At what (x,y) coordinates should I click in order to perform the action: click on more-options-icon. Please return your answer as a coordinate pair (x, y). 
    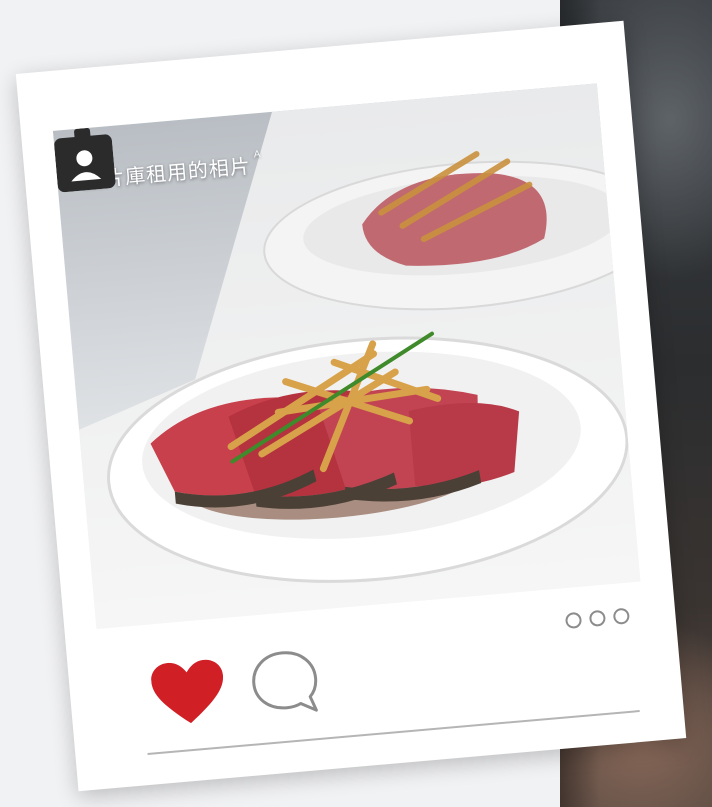
    Looking at the image, I should click on (601, 618).